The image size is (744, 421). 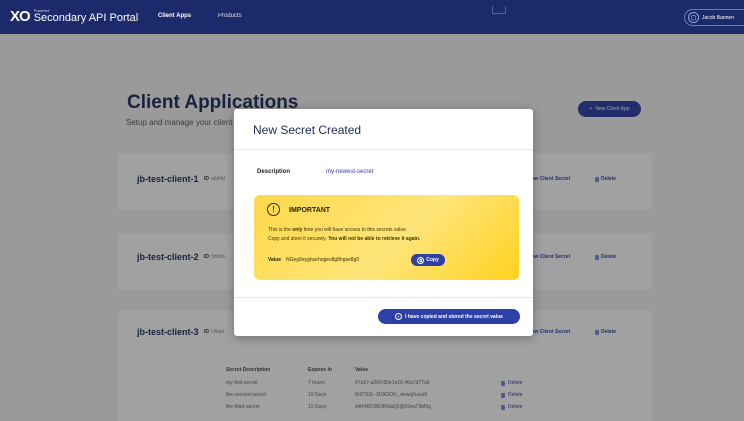 What do you see at coordinates (307, 130) in the screenshot?
I see `modal-title: New Secret Created` at bounding box center [307, 130].